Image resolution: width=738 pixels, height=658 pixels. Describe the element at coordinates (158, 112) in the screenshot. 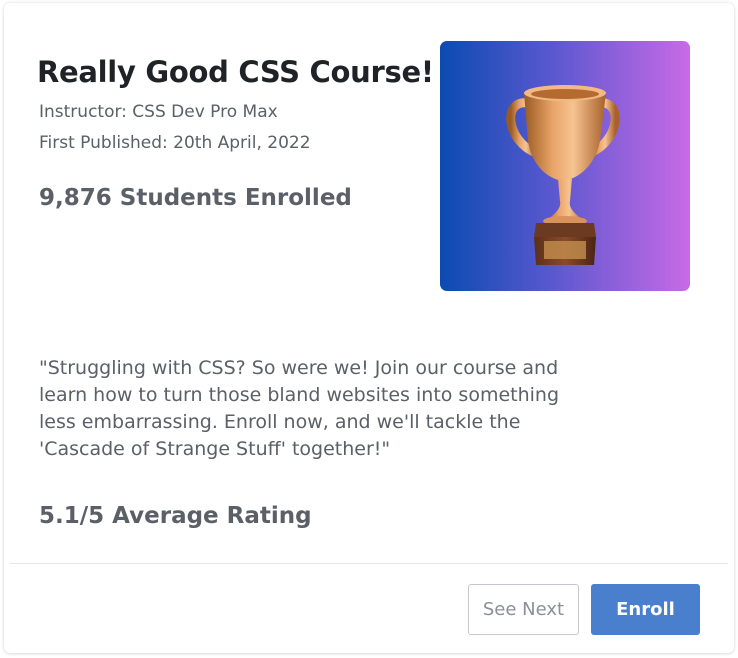

I see `instructor-text: Instructor: CSS Dev Pro Max` at that location.